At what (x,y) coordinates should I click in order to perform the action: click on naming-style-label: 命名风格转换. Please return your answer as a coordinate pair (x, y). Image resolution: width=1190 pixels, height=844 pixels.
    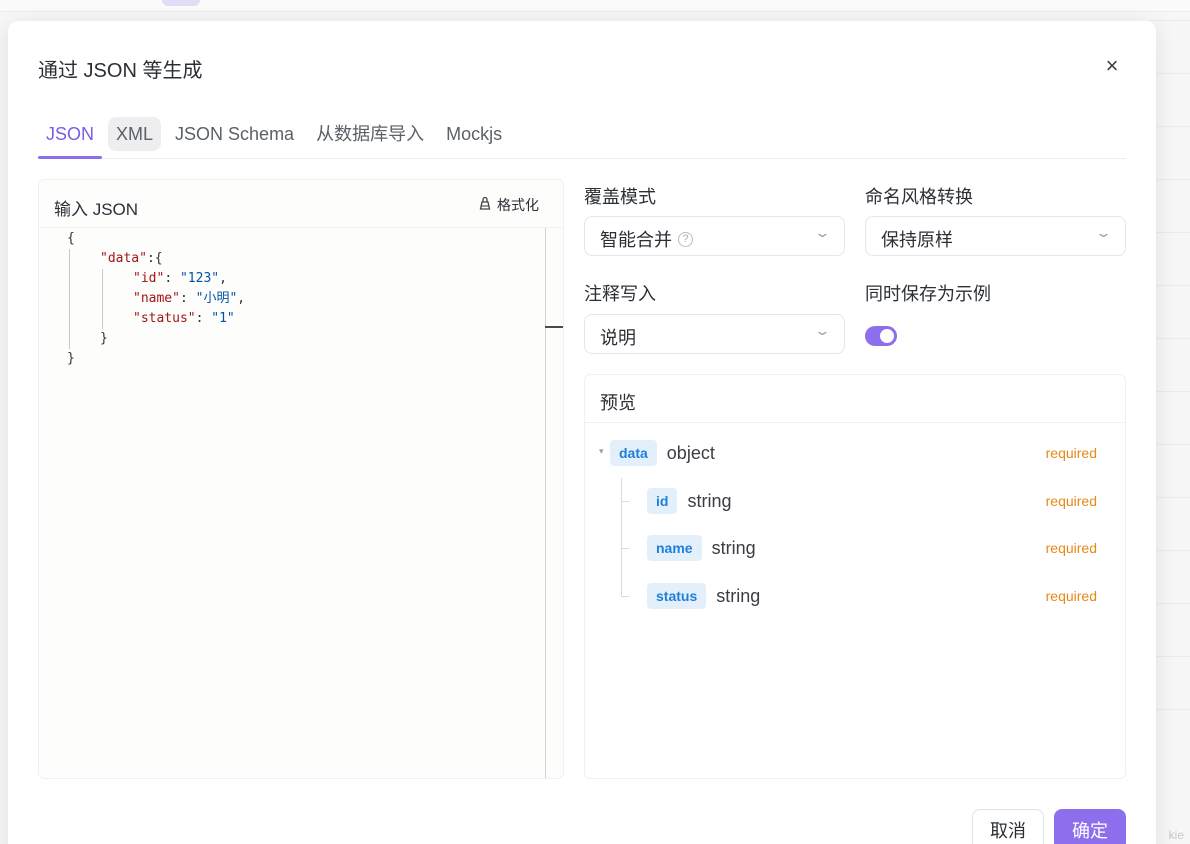
    Looking at the image, I should click on (919, 197).